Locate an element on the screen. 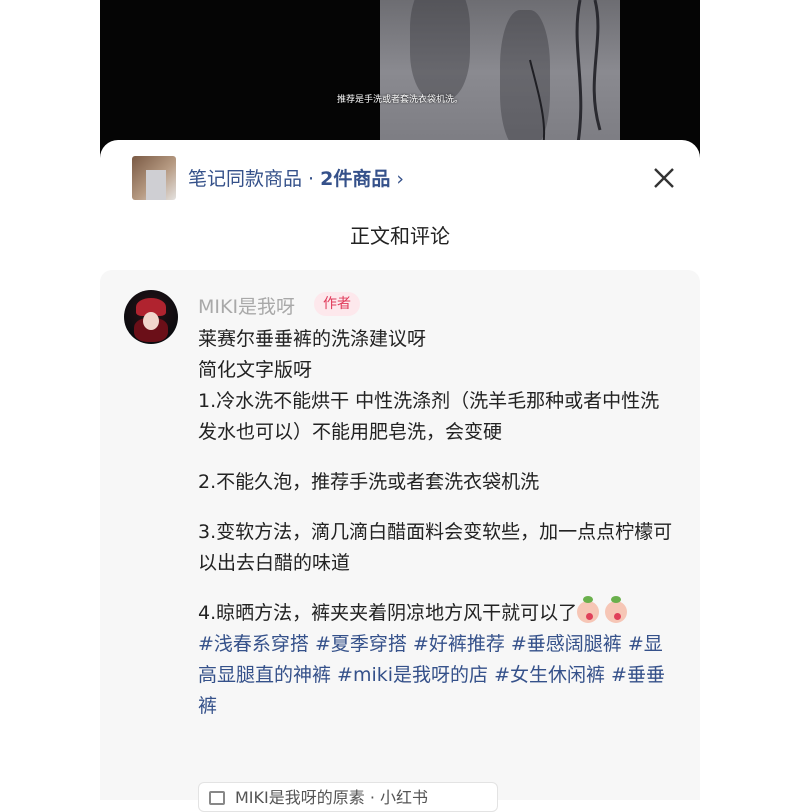 Image resolution: width=800 pixels, height=812 pixels. shop-chip-label: MIKI是我呀的原素 · 小红书 is located at coordinates (331, 797).